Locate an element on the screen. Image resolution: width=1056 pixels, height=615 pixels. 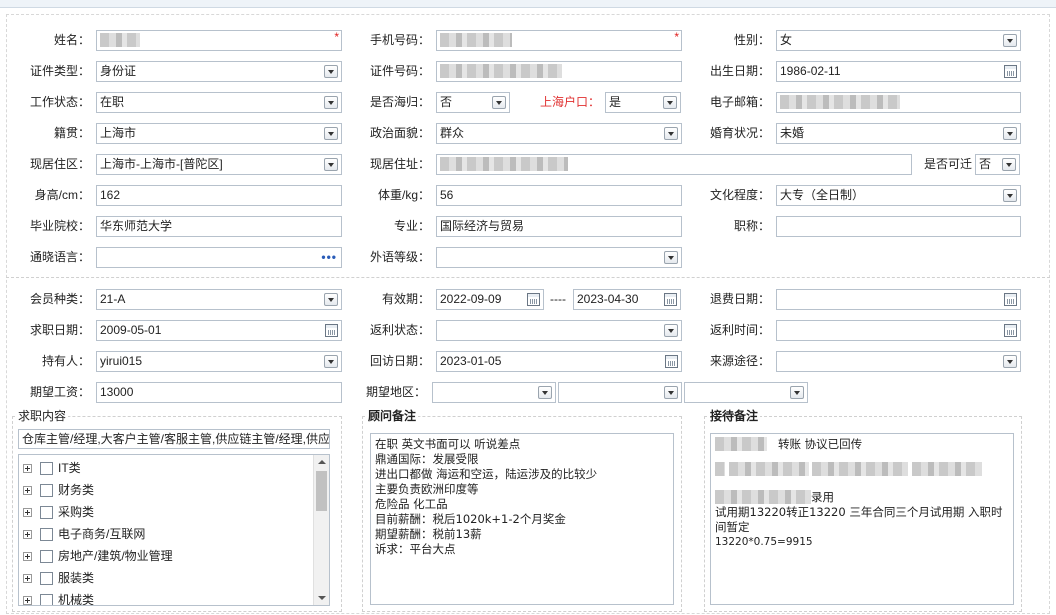
tree-item-apparel: 服装类 is located at coordinates (58, 578).